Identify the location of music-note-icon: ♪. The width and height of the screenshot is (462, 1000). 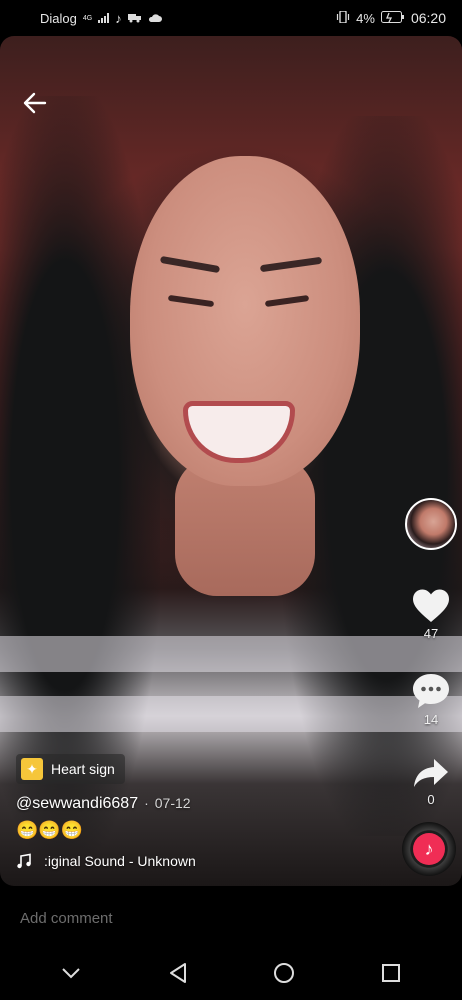
(429, 849).